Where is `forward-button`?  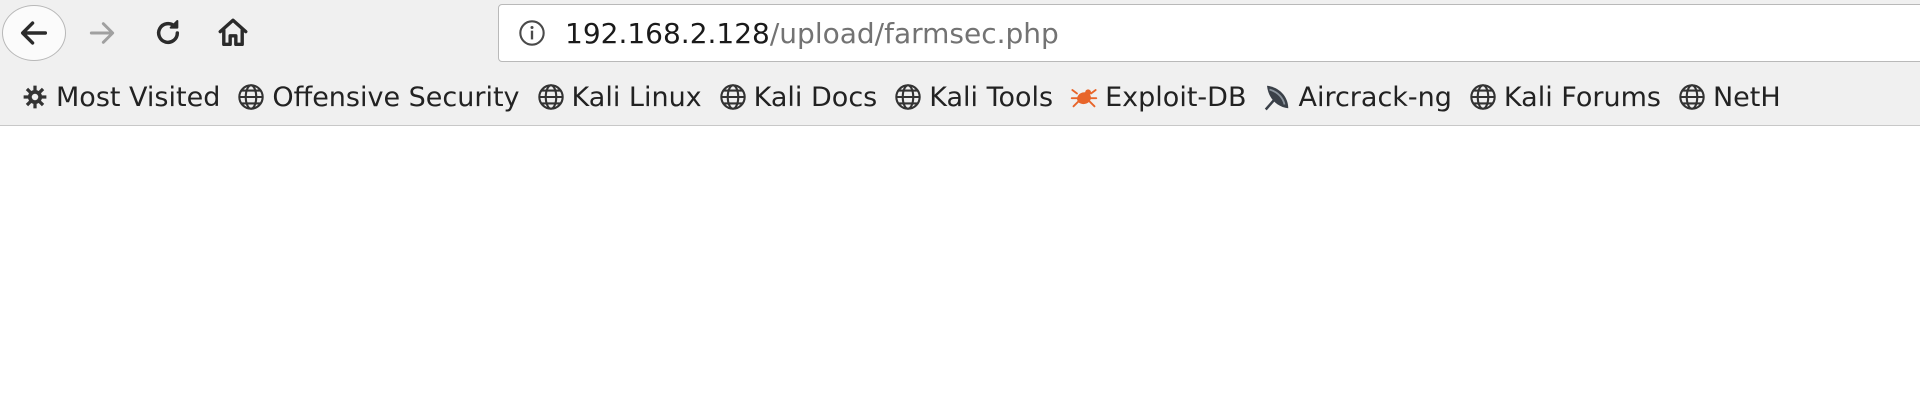 forward-button is located at coordinates (102, 33).